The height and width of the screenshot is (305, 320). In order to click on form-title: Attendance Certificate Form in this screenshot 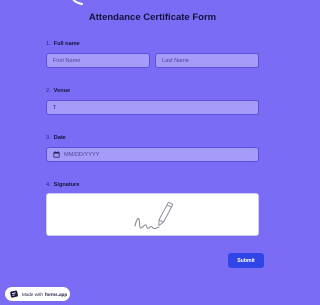, I will do `click(152, 17)`.